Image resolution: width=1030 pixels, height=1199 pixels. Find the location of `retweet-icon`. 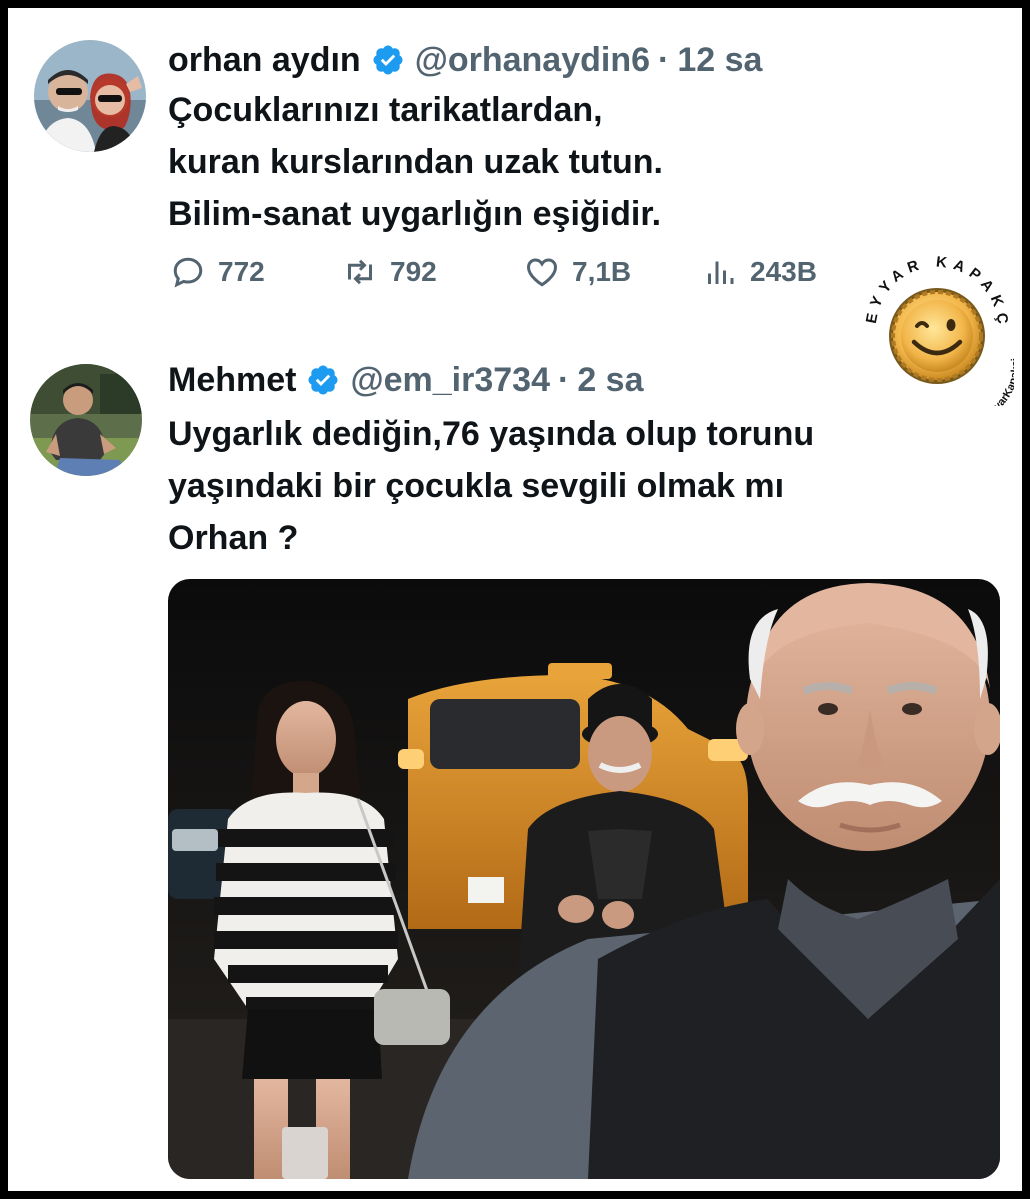

retweet-icon is located at coordinates (360, 272).